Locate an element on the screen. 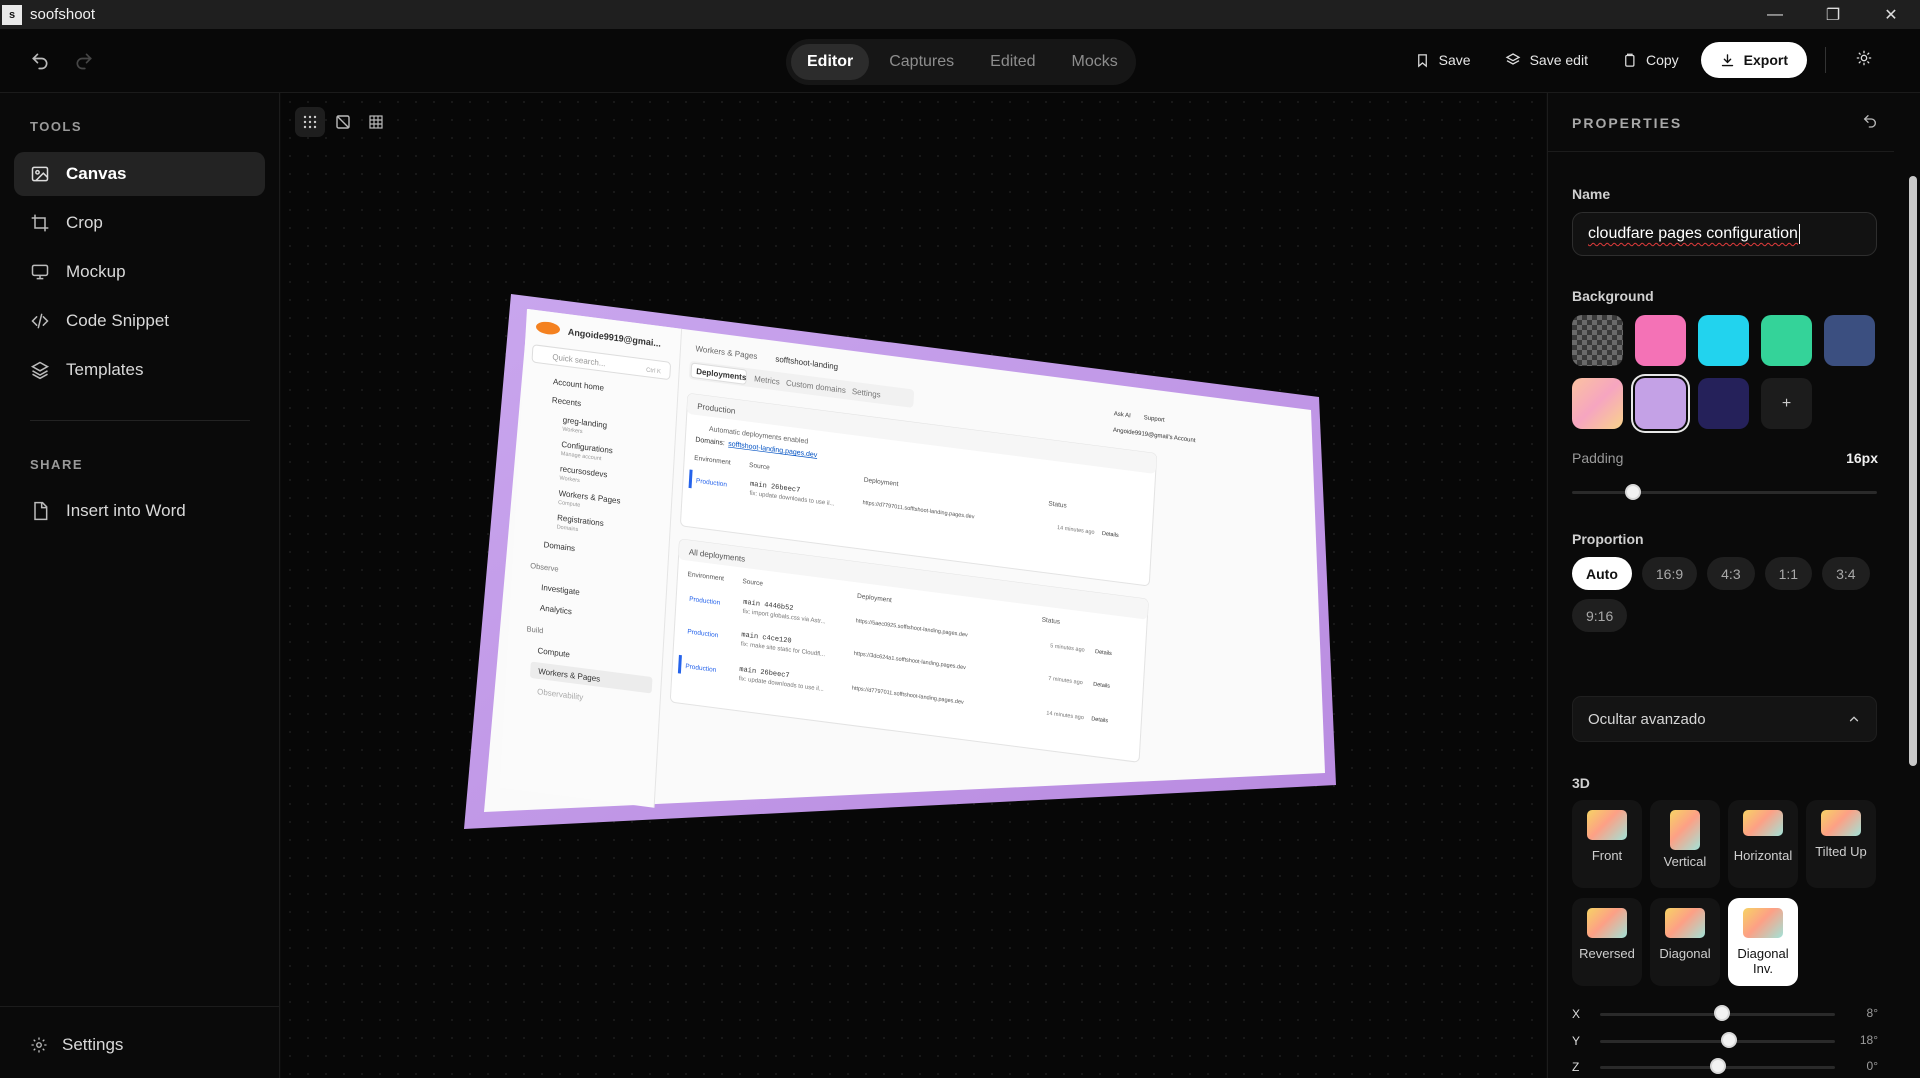  proportion-3-4: 3:4 is located at coordinates (1846, 573).